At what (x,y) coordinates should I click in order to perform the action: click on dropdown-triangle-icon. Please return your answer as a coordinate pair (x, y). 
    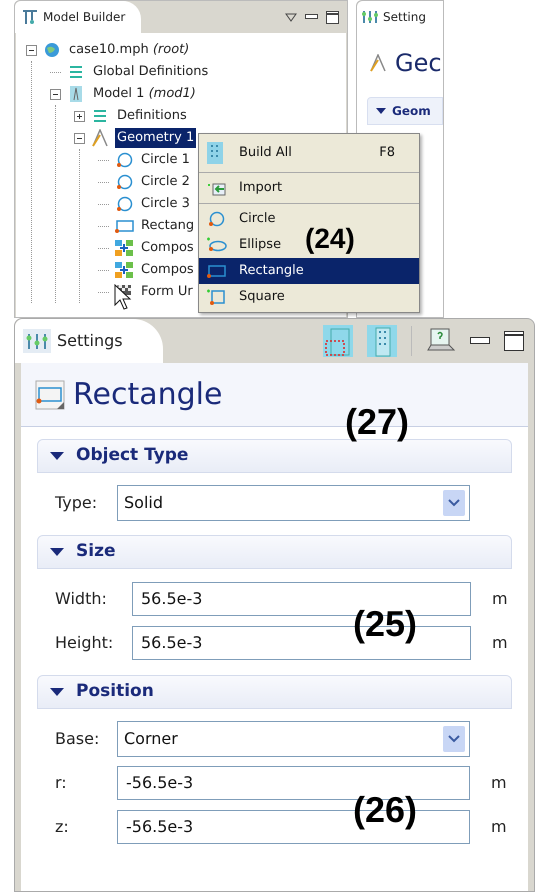
    Looking at the image, I should click on (291, 17).